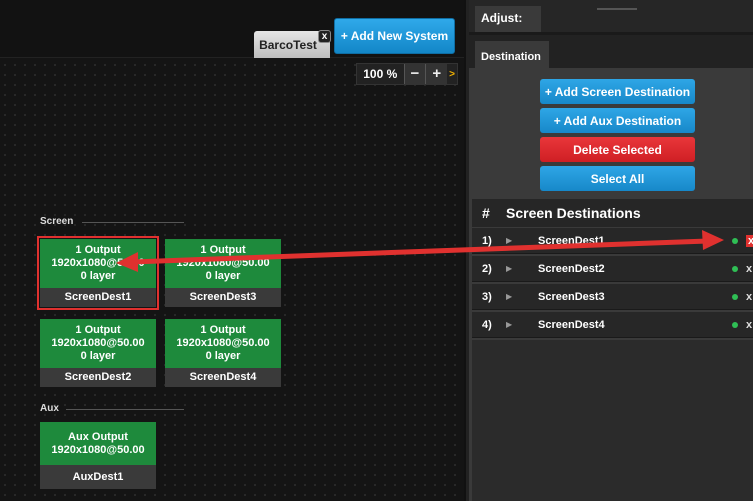 Image resolution: width=753 pixels, height=501 pixels. Describe the element at coordinates (612, 325) in the screenshot. I see `destination-row-4: 4) ▶ ScreenDest4 x` at that location.